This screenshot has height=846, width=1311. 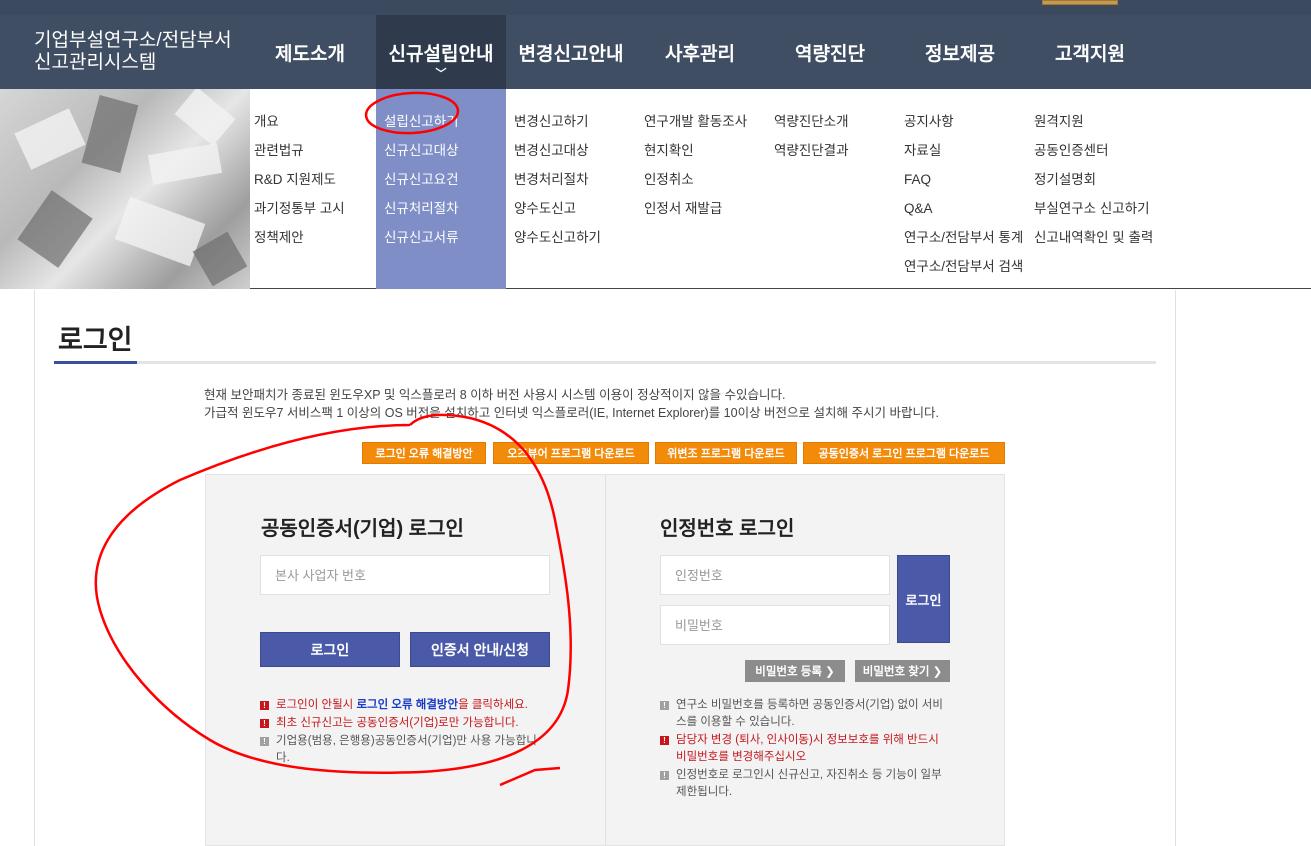 I want to click on password-field, so click(x=775, y=625).